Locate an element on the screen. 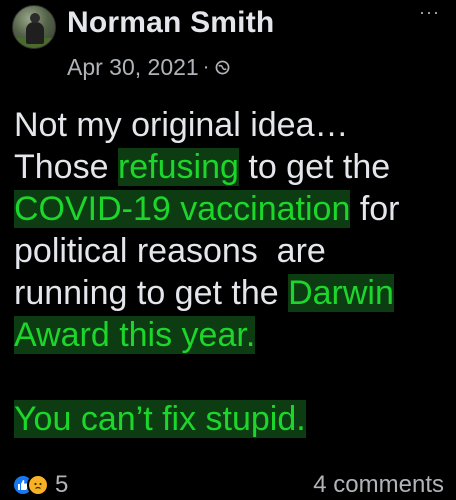 Image resolution: width=456 pixels, height=500 pixels. post-line: Award this year. is located at coordinates (230, 335).